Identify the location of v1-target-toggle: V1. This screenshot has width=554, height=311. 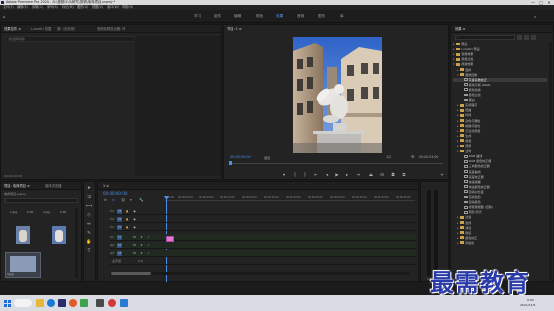
(119, 227).